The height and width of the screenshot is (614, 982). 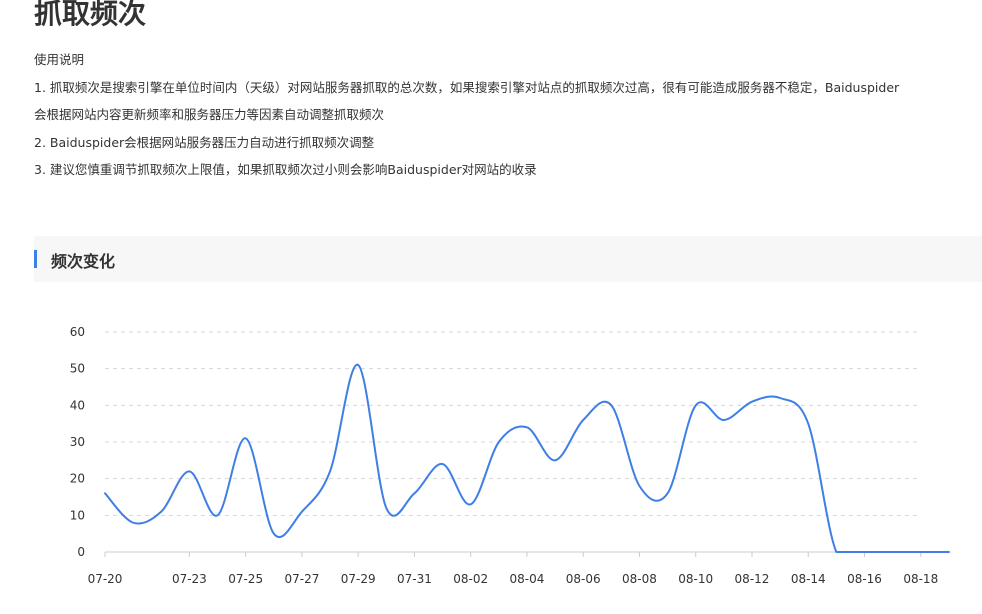 I want to click on y-tick-label: 10, so click(x=77, y=515).